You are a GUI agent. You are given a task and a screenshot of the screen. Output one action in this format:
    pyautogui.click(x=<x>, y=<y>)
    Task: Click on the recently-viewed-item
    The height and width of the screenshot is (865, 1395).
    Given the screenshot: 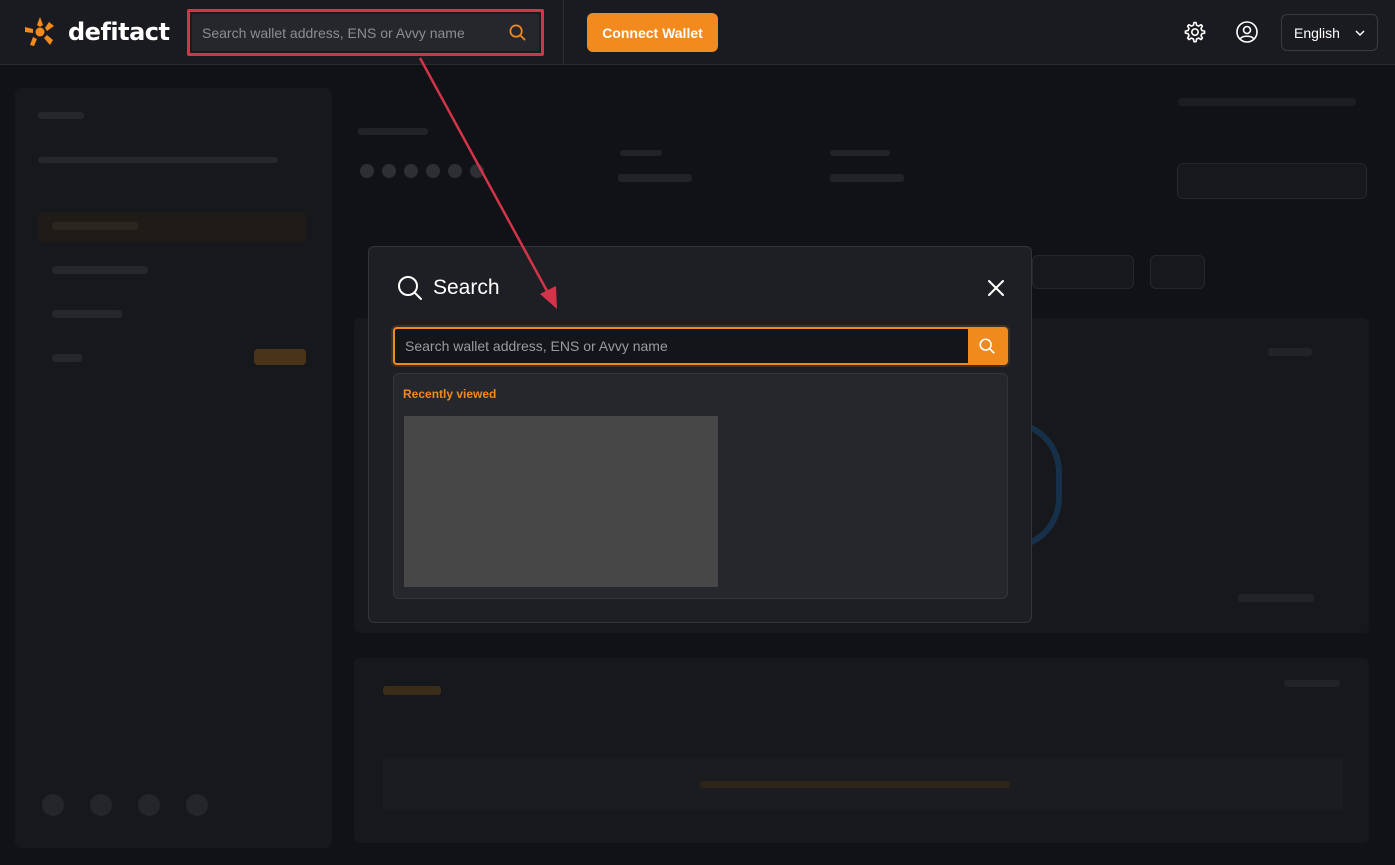 What is the action you would take?
    pyautogui.click(x=561, y=501)
    